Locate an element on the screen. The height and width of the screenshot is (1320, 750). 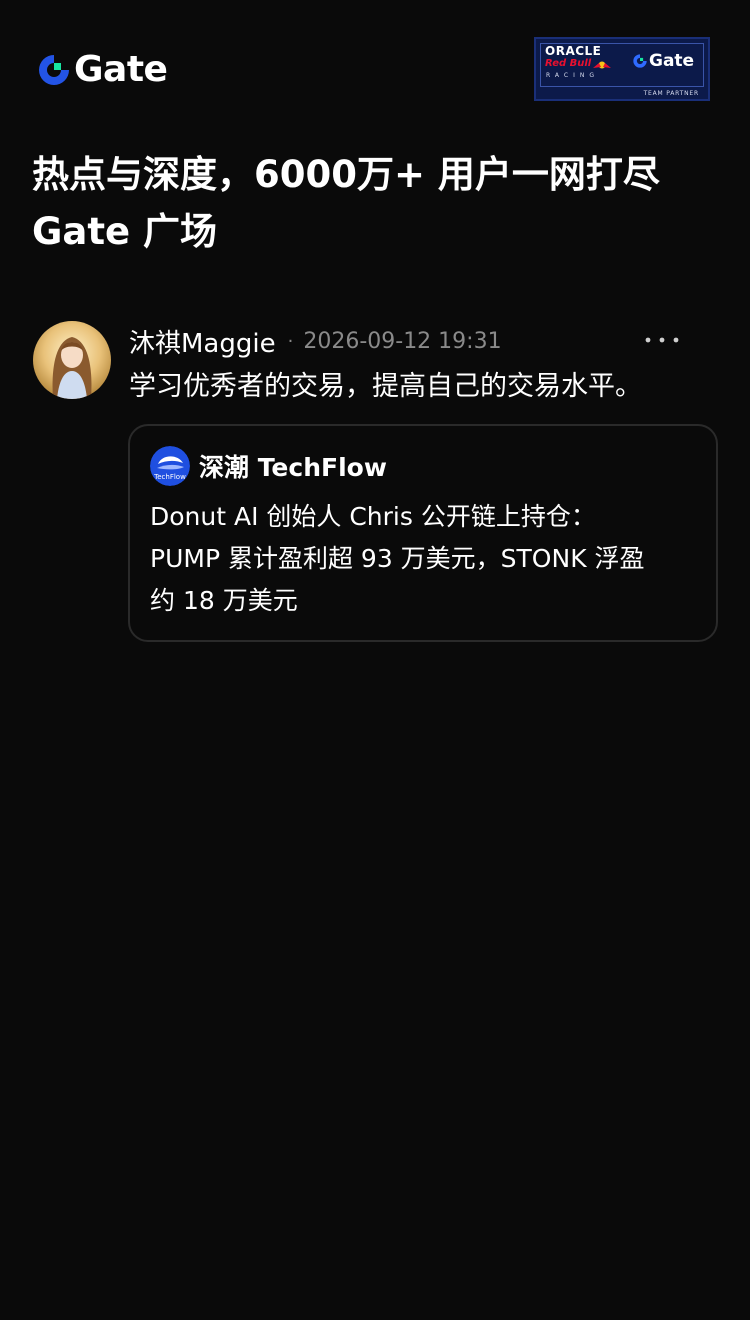
techflow-source-icon: TechFlow is located at coordinates (170, 466).